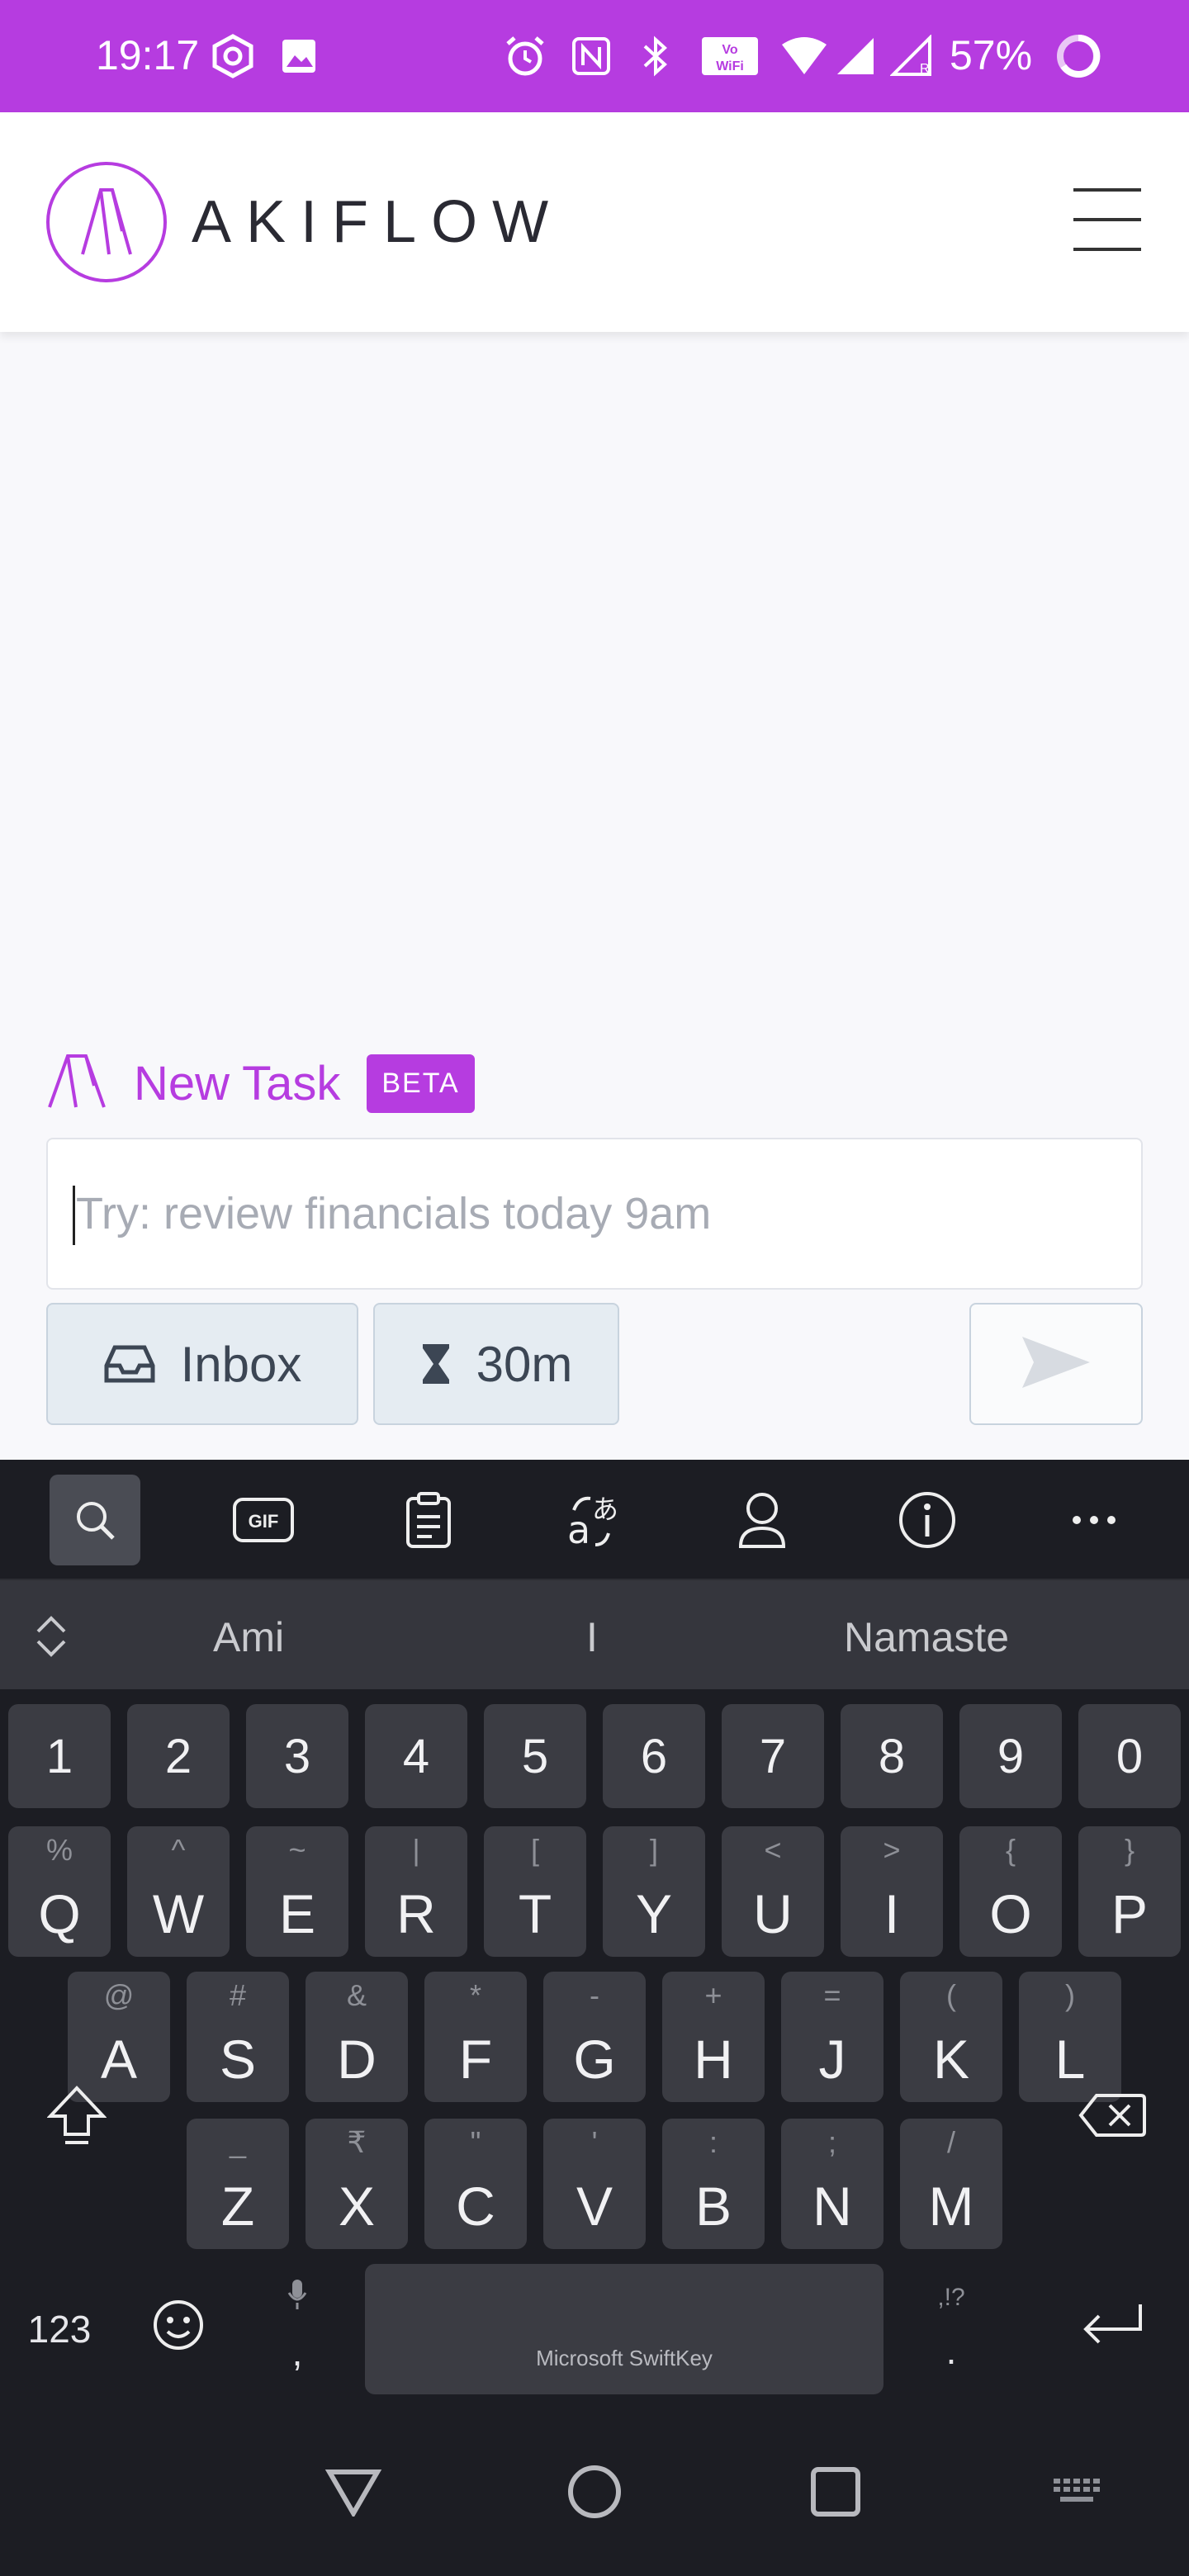 The height and width of the screenshot is (2576, 1189). Describe the element at coordinates (59, 2329) in the screenshot. I see `numbers-toggle-key: 123` at that location.